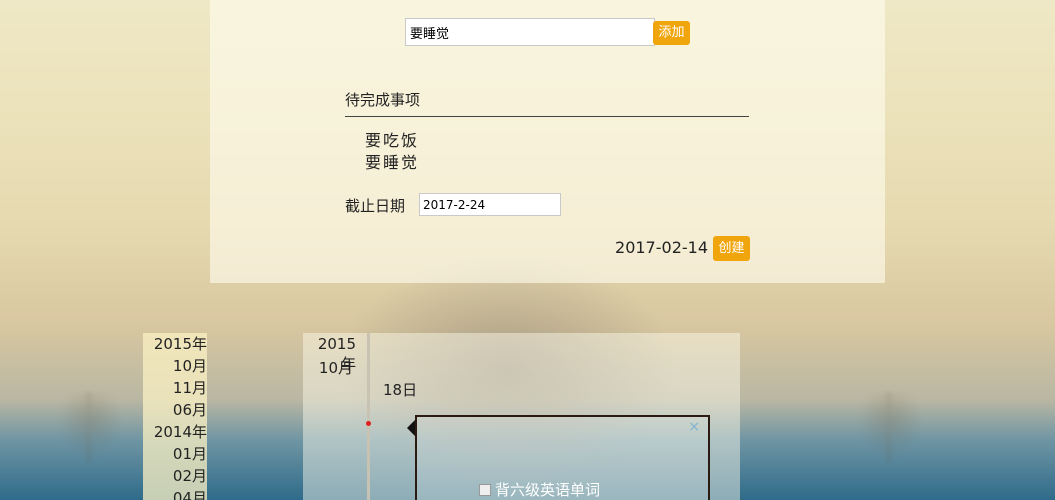 The height and width of the screenshot is (500, 1055). I want to click on archive-list: 2015年 10月 11月 06月 2014年 01月 02月 04月, so click(175, 416).